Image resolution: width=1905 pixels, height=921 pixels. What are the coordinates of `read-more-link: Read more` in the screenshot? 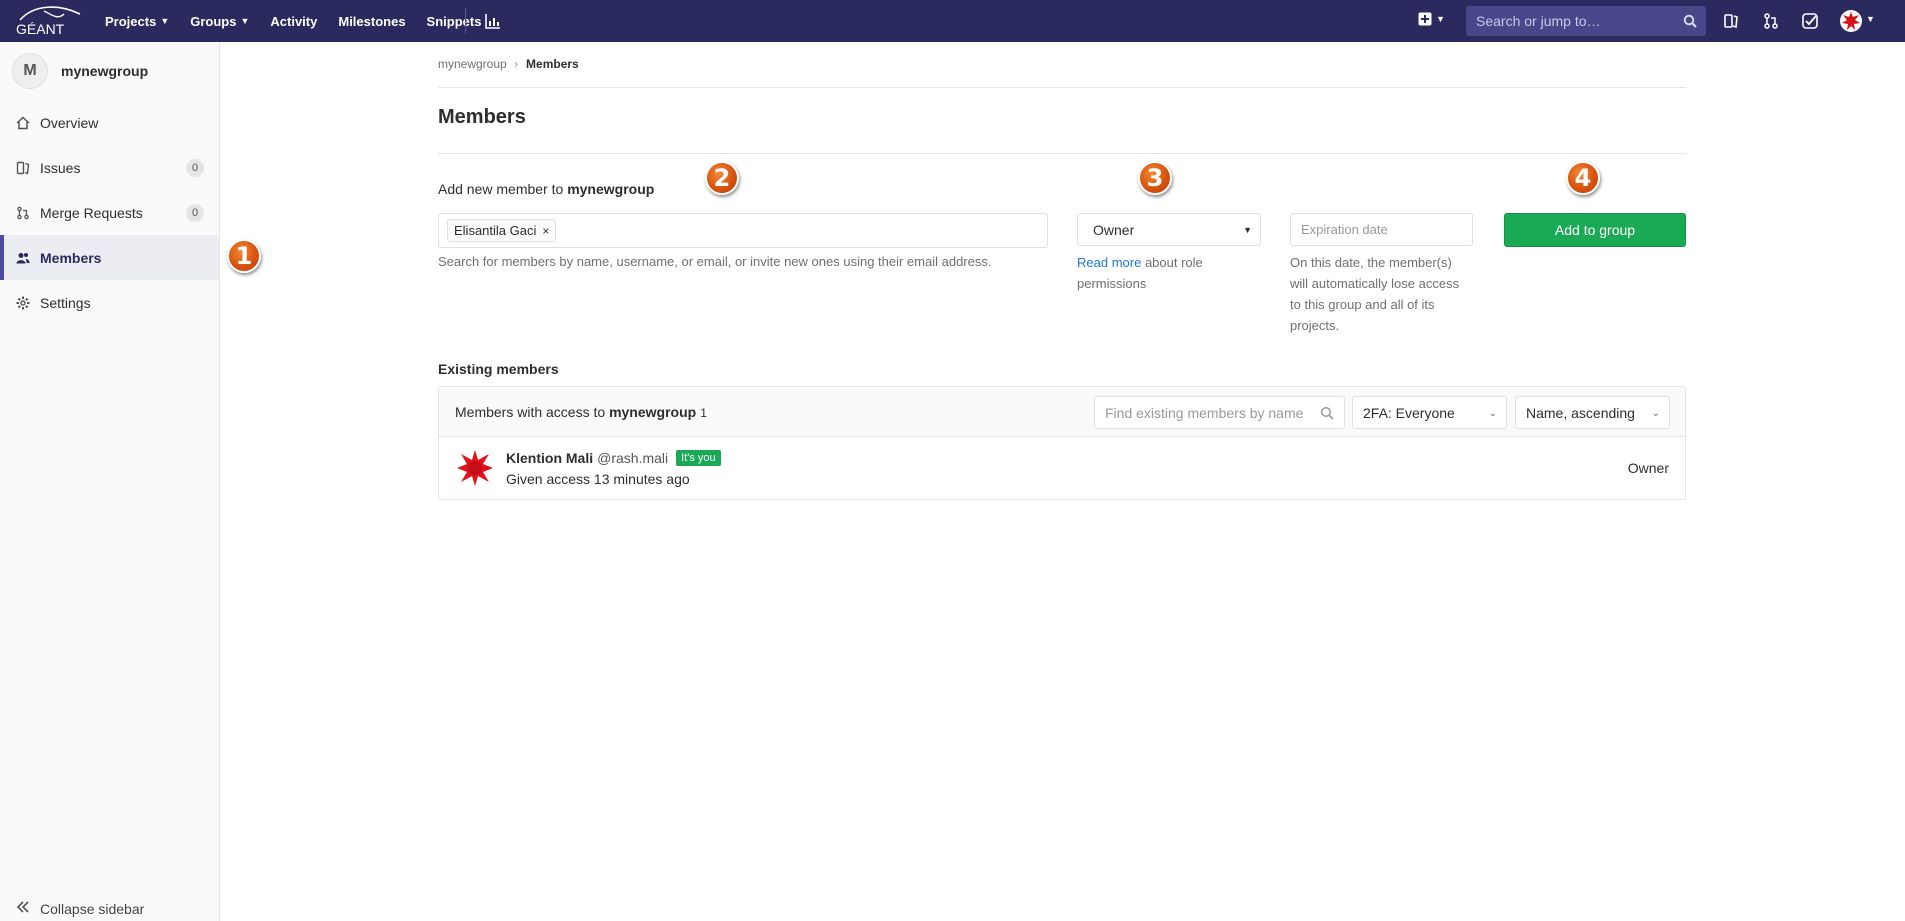 It's located at (1109, 262).